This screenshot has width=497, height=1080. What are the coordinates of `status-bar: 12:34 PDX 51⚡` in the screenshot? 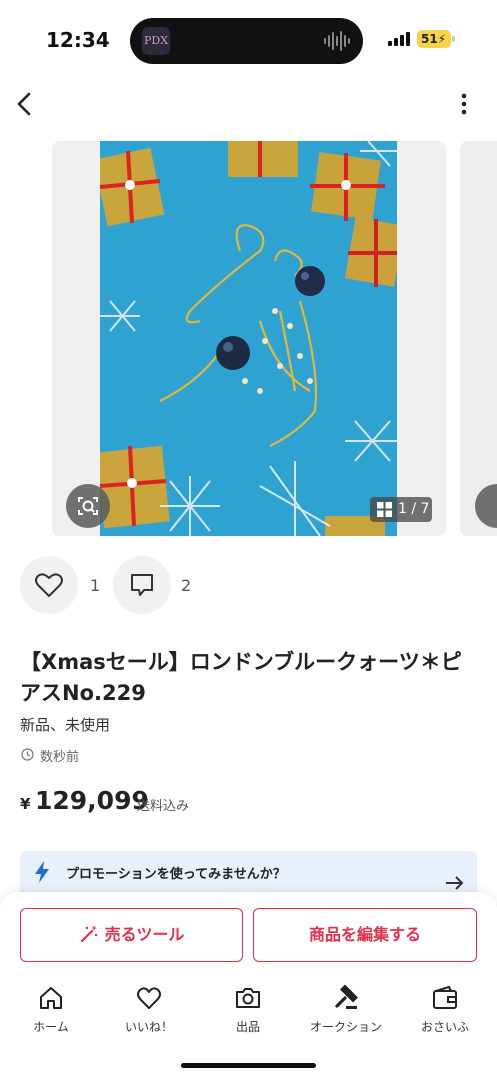 It's located at (248, 40).